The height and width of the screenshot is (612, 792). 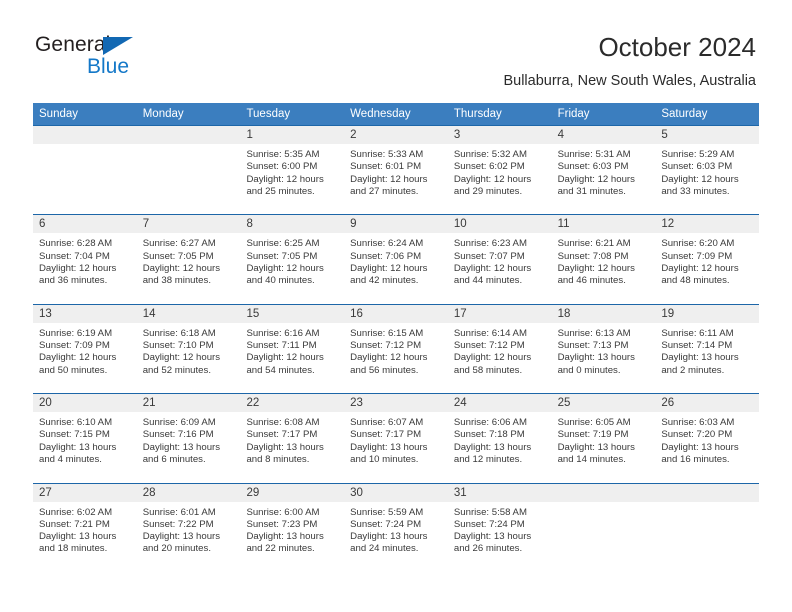 I want to click on day-number: 28, so click(x=188, y=492).